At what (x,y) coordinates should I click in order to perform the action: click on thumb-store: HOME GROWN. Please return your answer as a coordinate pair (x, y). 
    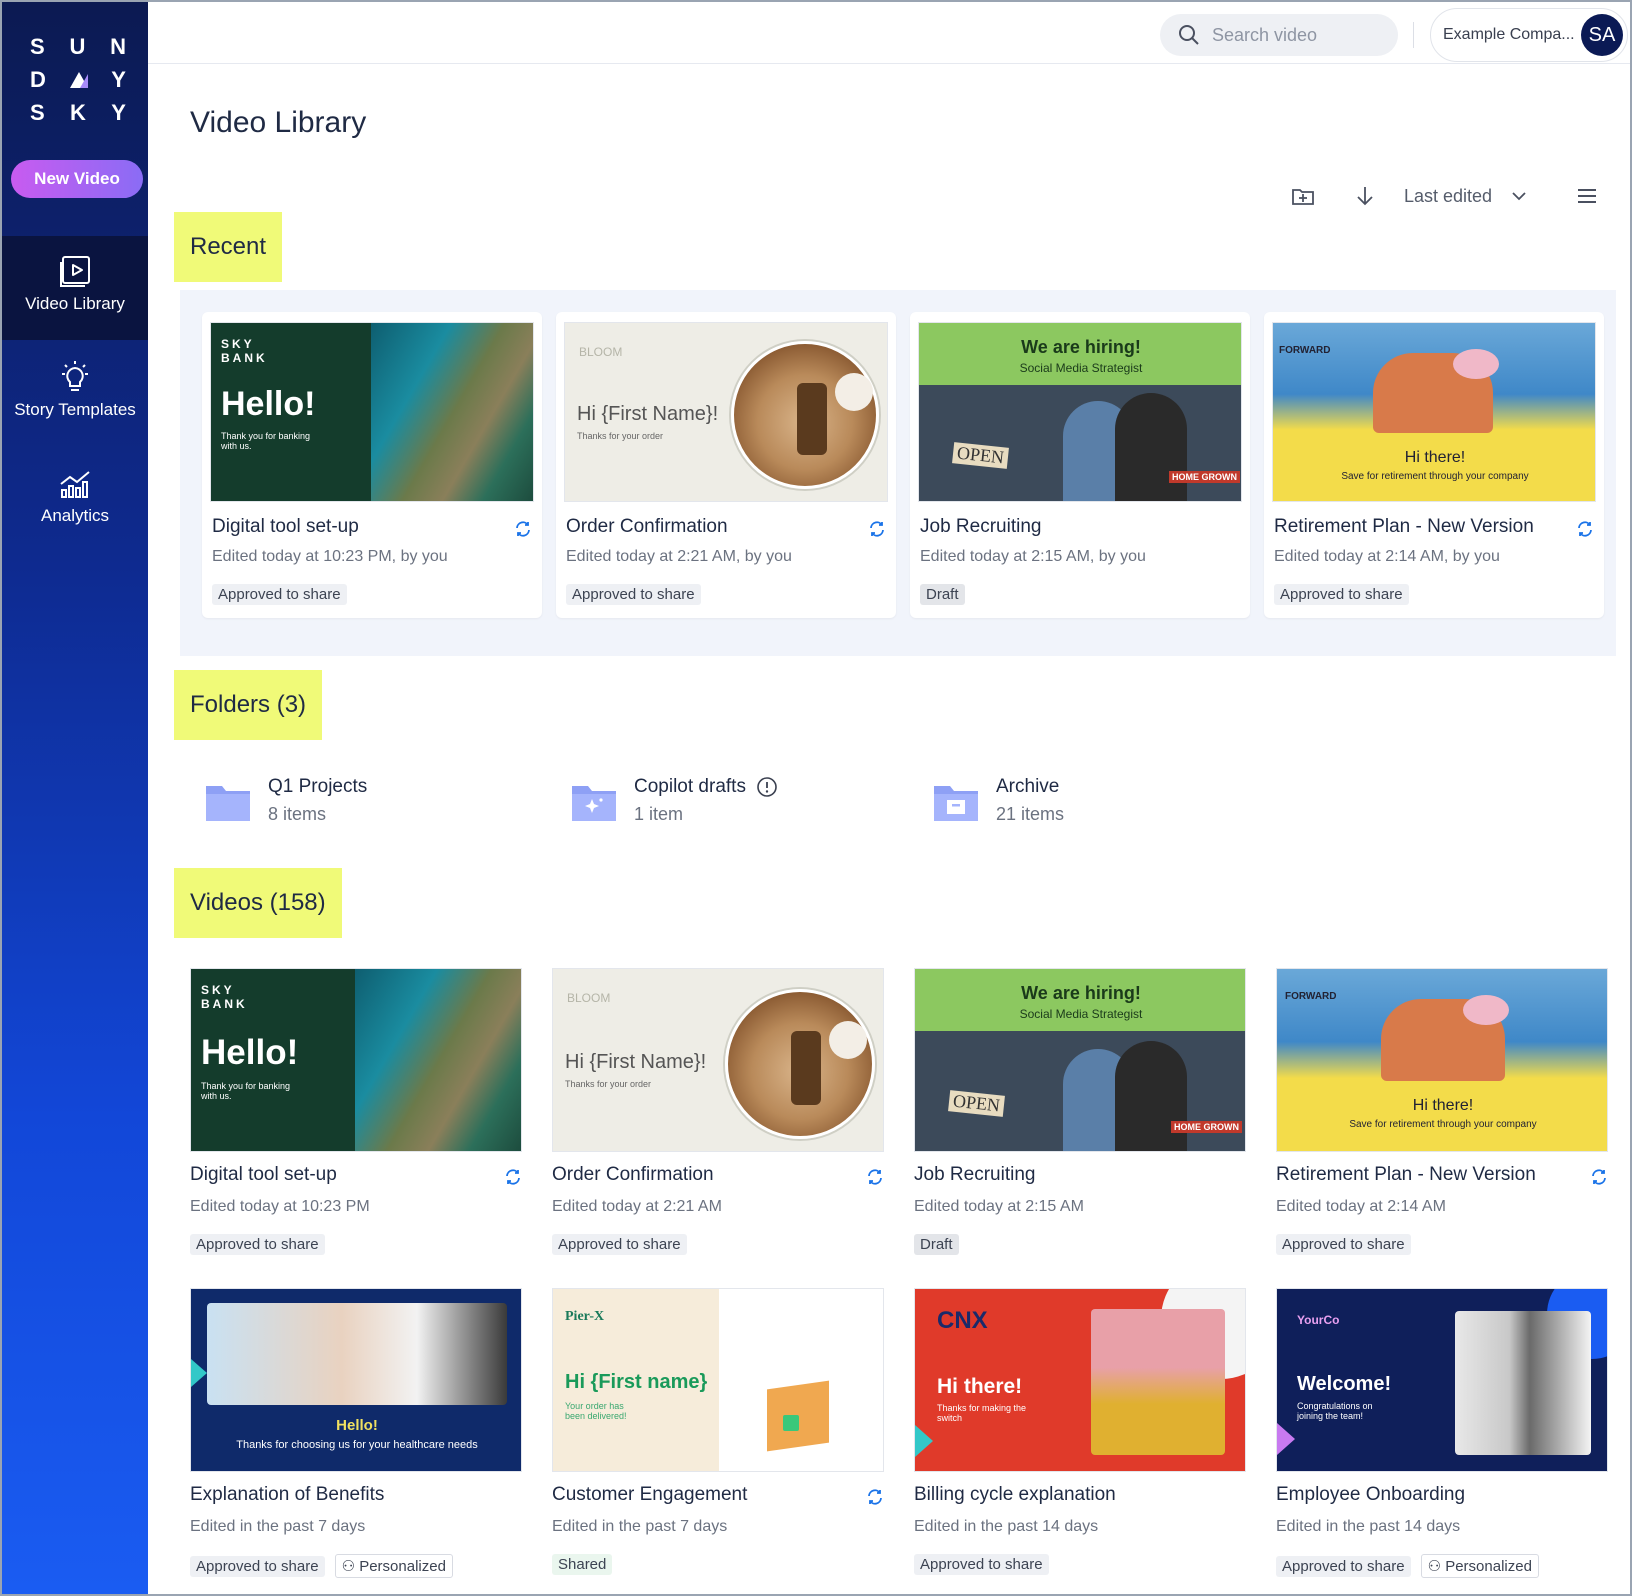
    Looking at the image, I should click on (1206, 1127).